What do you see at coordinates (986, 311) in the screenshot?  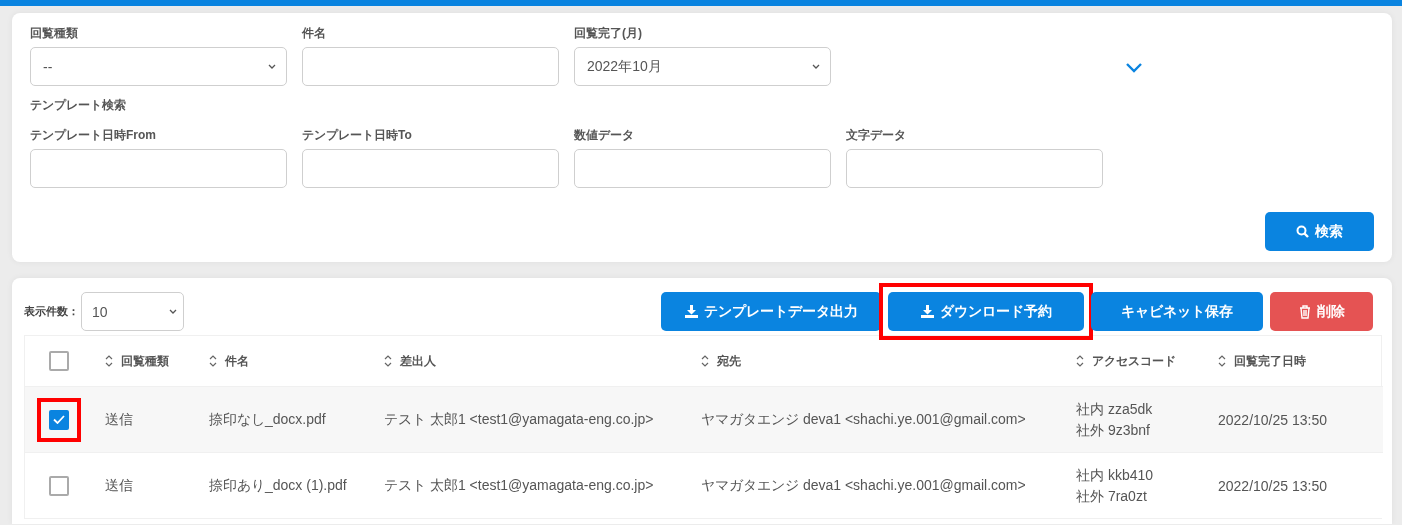 I see `action-button: ダウンロード予約` at bounding box center [986, 311].